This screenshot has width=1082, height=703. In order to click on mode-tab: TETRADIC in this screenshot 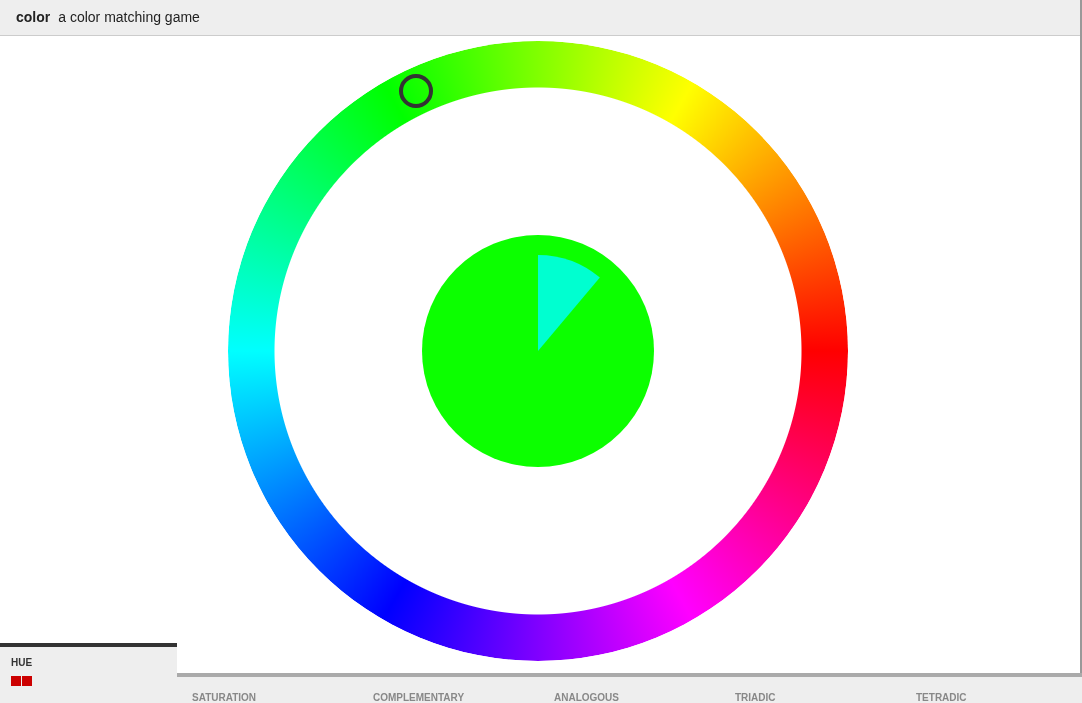, I will do `click(991, 688)`.